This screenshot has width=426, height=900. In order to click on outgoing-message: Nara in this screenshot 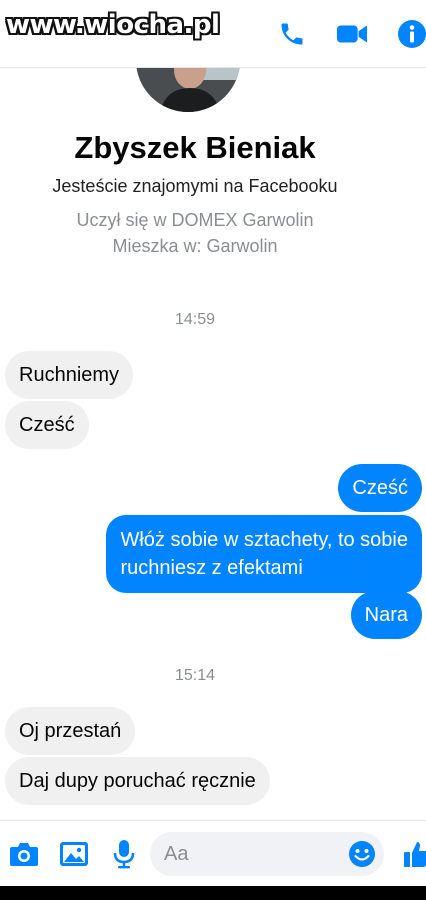, I will do `click(386, 615)`.